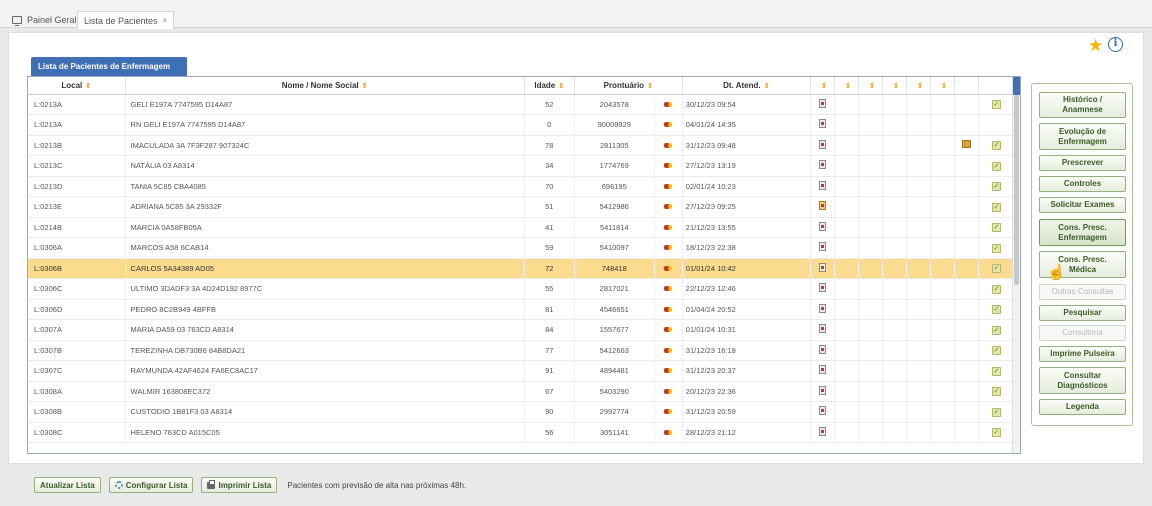  What do you see at coordinates (165, 20) in the screenshot?
I see `close-icon: ×` at bounding box center [165, 20].